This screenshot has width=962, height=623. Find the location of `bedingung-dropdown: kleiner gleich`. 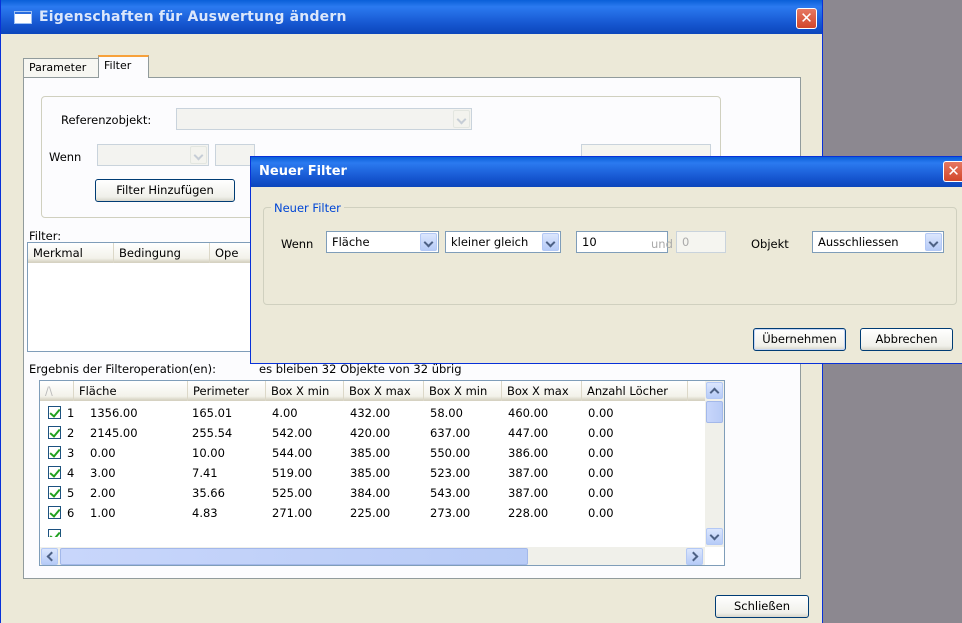

bedingung-dropdown: kleiner gleich is located at coordinates (503, 242).